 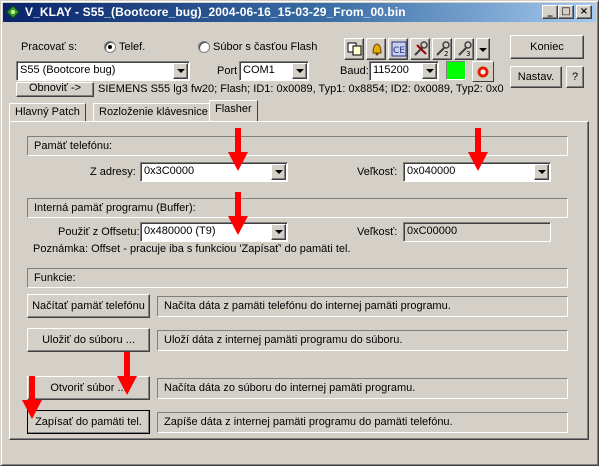 I want to click on radio-file-label: Súbor s časťou Flash, so click(x=265, y=47).